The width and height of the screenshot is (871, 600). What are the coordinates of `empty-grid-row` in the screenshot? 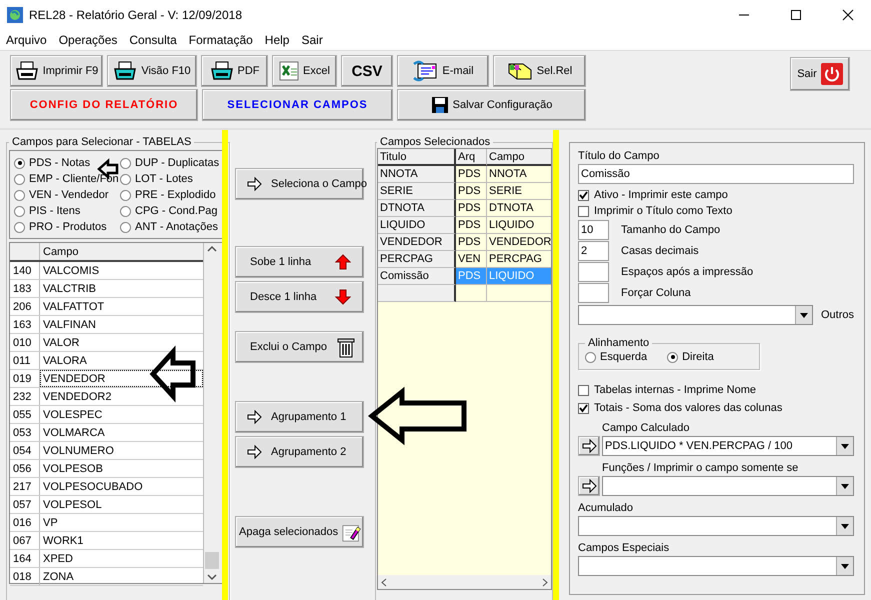 It's located at (465, 293).